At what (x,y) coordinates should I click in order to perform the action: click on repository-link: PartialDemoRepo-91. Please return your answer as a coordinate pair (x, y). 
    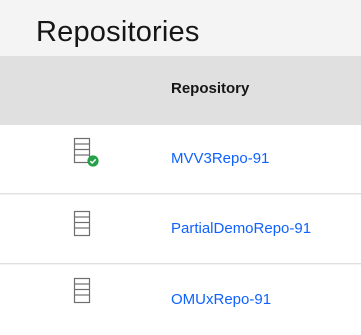
    Looking at the image, I should click on (241, 229).